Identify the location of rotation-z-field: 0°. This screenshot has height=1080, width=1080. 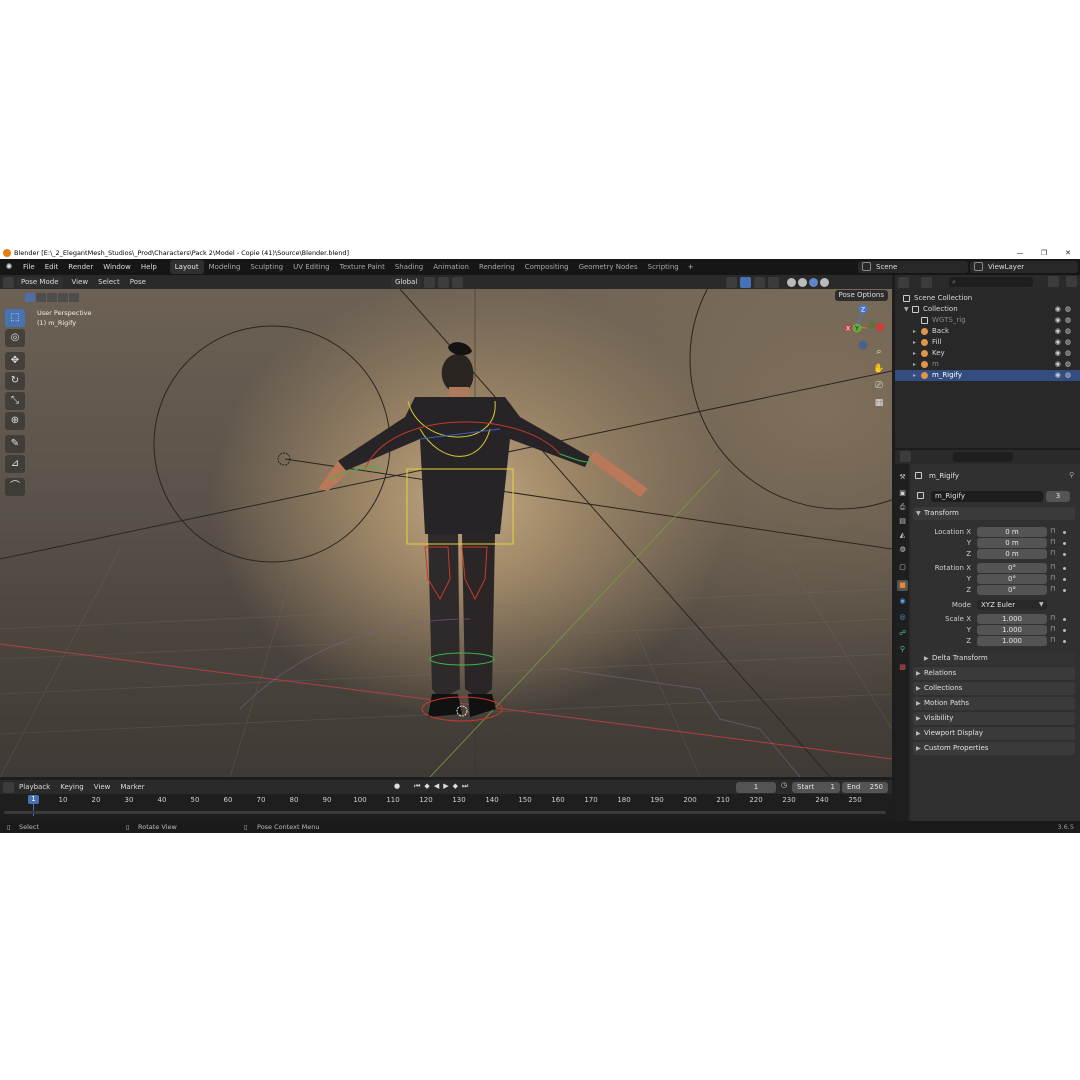
(1012, 590).